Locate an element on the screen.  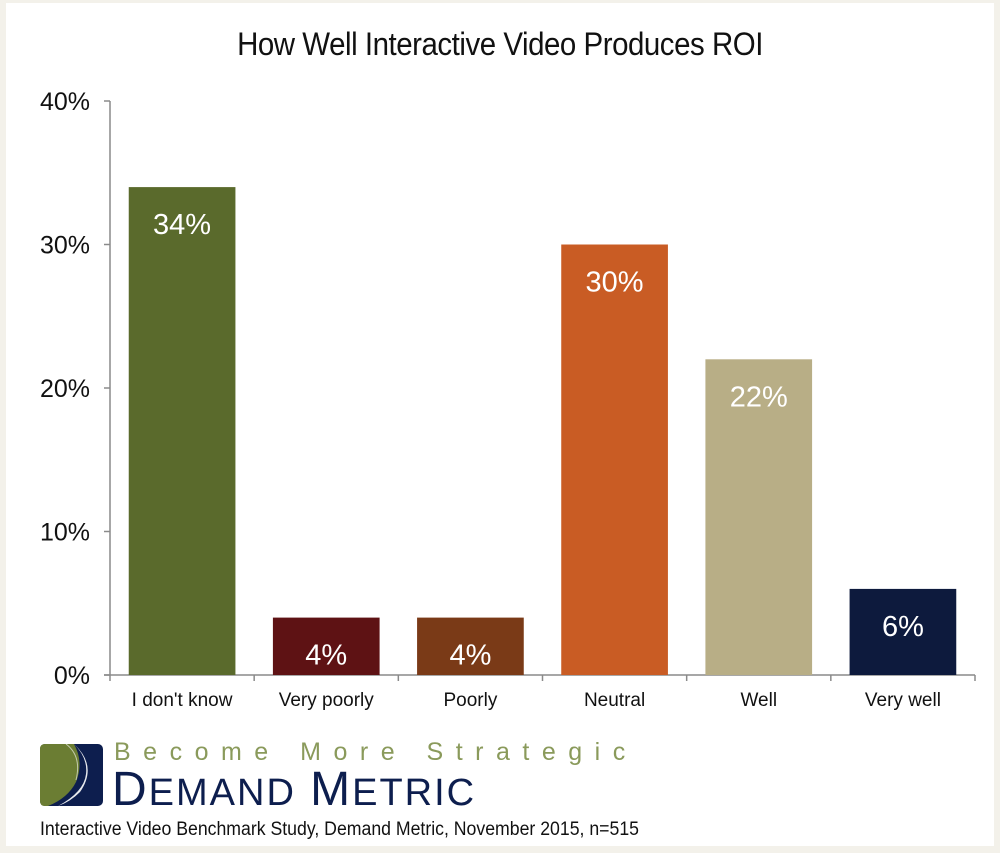
y-tick-label: 10% is located at coordinates (65, 533).